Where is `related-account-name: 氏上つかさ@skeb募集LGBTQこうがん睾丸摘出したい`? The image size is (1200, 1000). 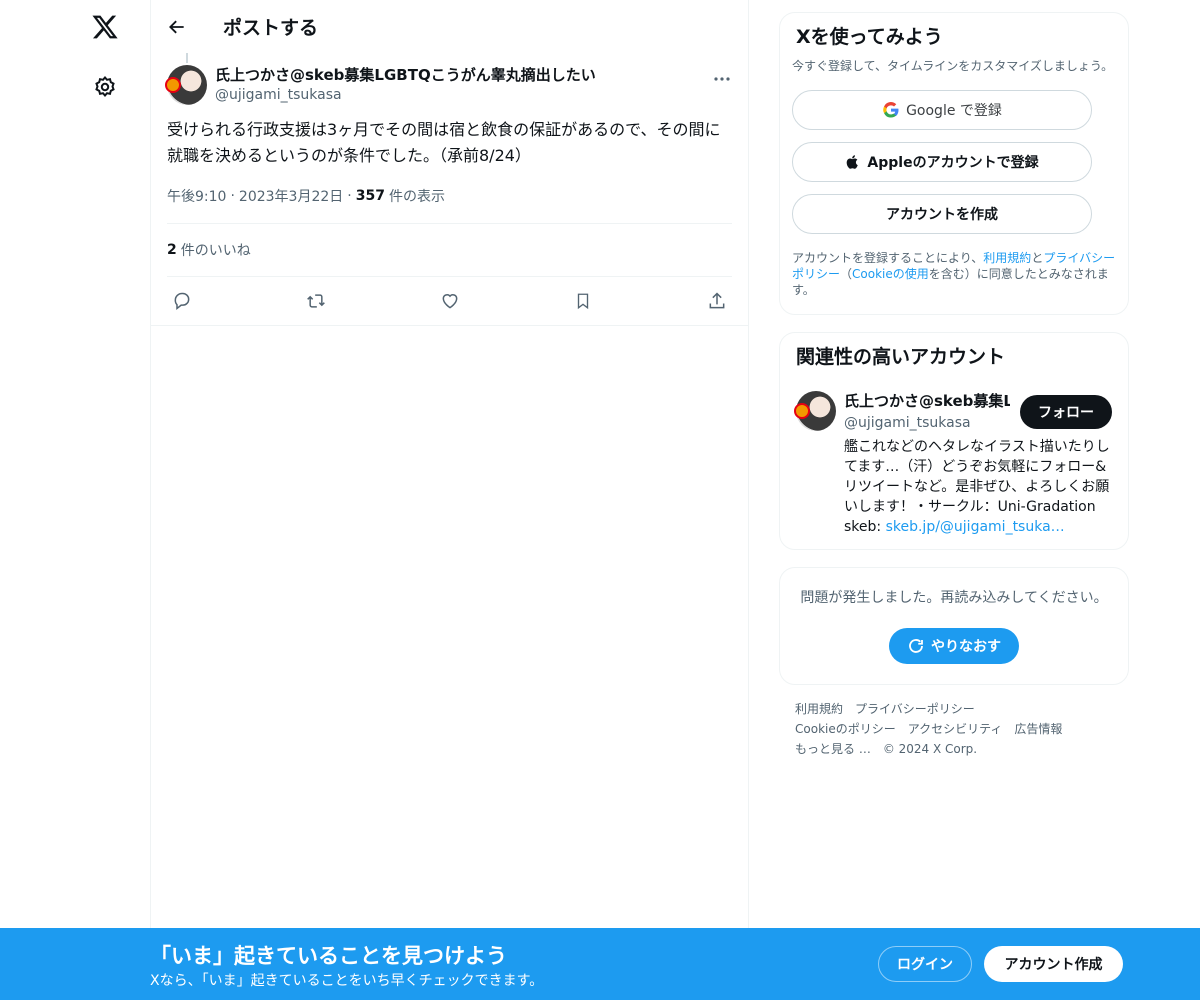
related-account-name: 氏上つかさ@skeb募集LGBTQこうがん睾丸摘出したい is located at coordinates (927, 401).